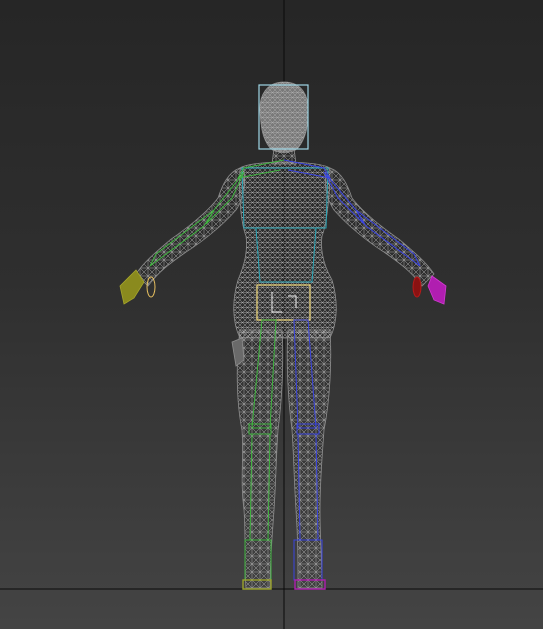  Describe the element at coordinates (238, 352) in the screenshot. I see `hip-accessory-mesh` at that location.